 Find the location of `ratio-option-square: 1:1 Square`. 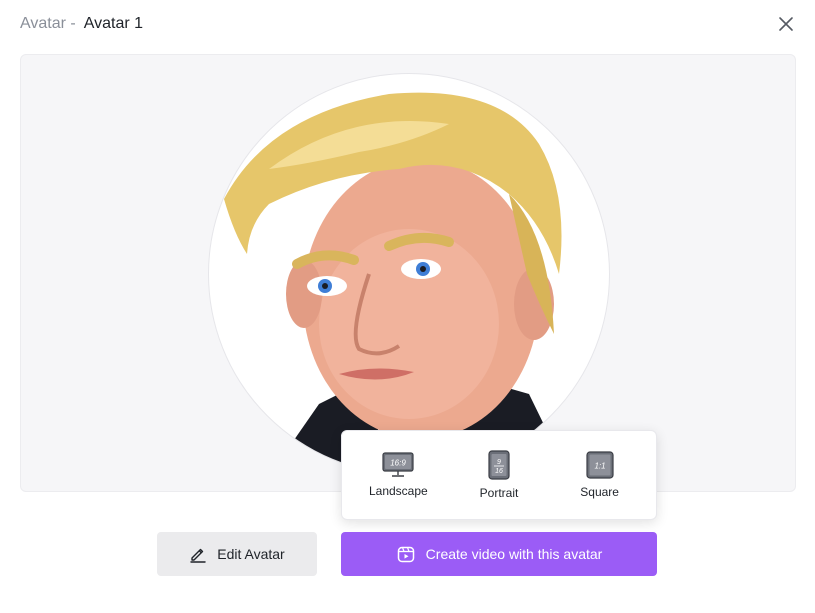

ratio-option-square: 1:1 Square is located at coordinates (600, 475).